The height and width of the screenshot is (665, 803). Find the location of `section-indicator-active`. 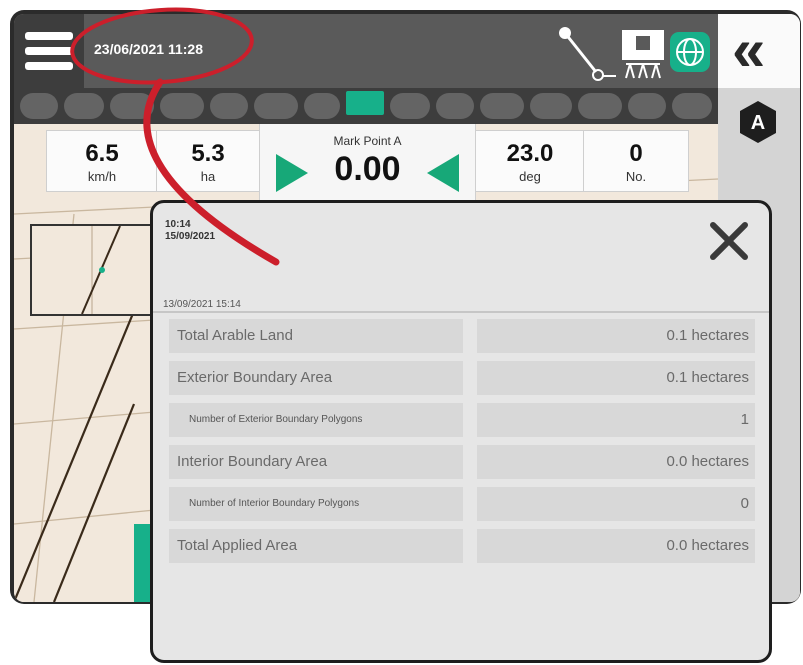

section-indicator-active is located at coordinates (365, 103).